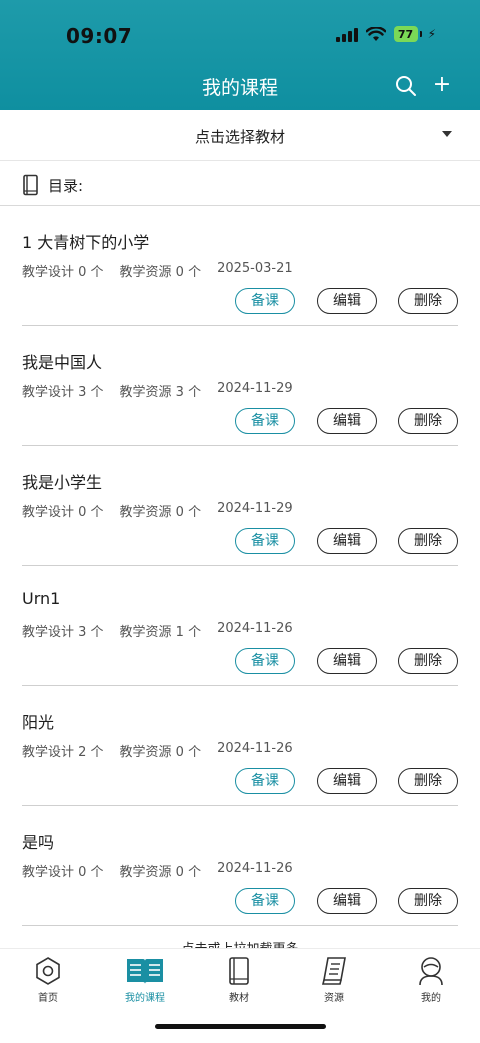 This screenshot has height=1043, width=480. Describe the element at coordinates (86, 242) in the screenshot. I see `course-name: 1 大青树下的小学` at that location.